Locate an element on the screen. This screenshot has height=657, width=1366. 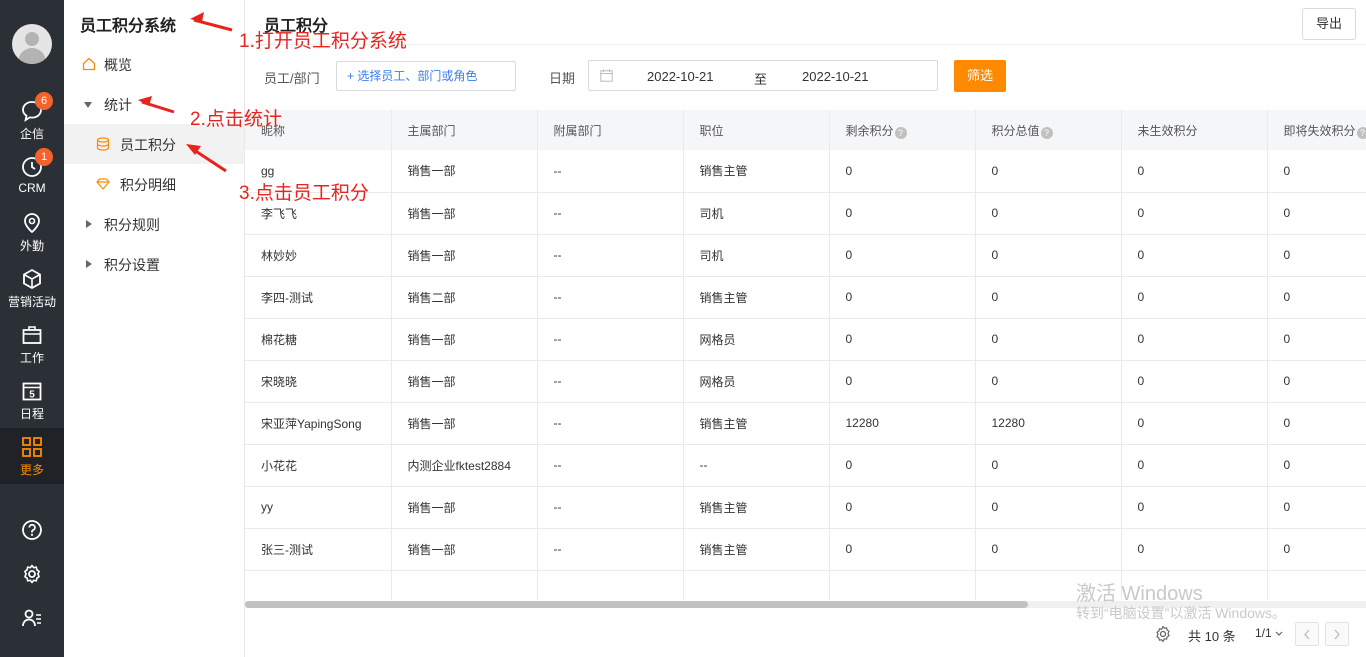
sidebar-item-label: 概览 is located at coordinates (118, 65).